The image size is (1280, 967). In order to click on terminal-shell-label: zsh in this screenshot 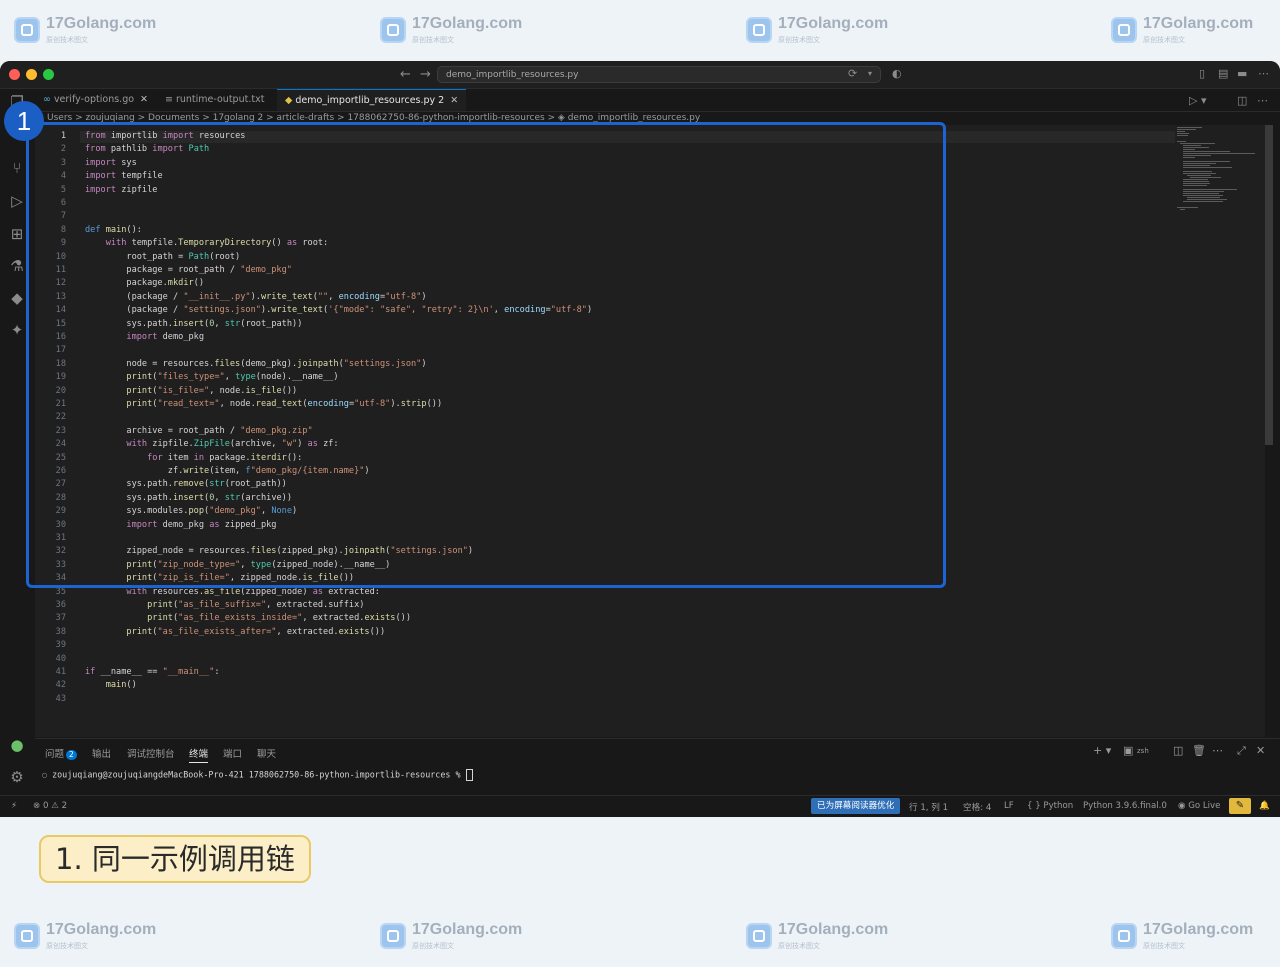, I will do `click(1143, 751)`.